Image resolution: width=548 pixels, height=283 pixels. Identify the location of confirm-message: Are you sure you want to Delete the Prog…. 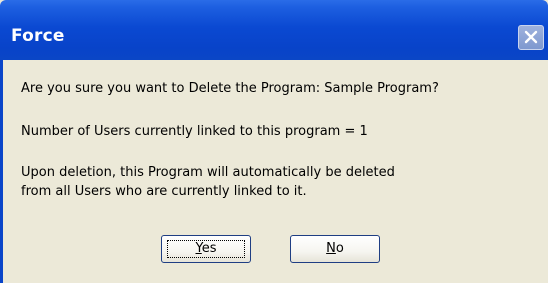
(230, 88).